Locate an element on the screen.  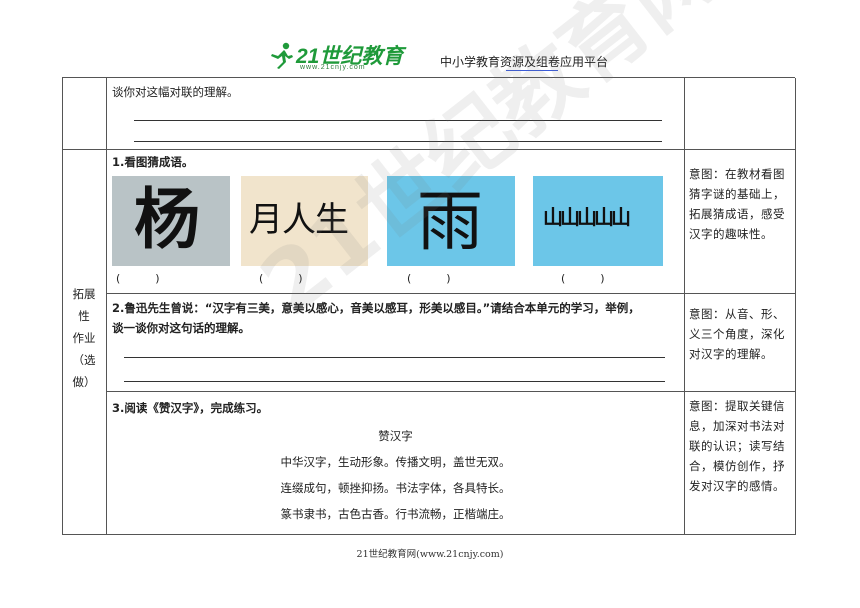
q3-title: 3.阅读《赞汉字》，完成练习。 is located at coordinates (190, 408).